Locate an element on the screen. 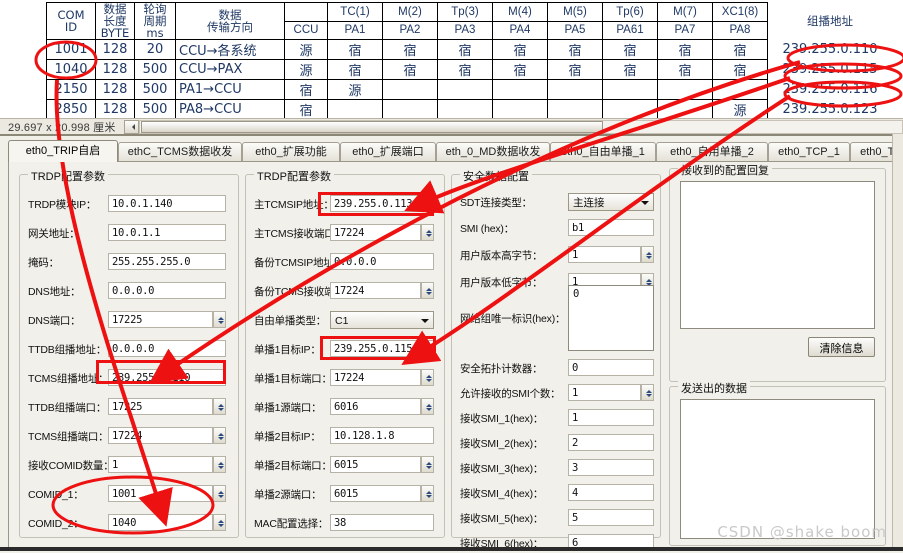 The height and width of the screenshot is (553, 903). label-mid-6: 单播1目标端口： is located at coordinates (293, 379).